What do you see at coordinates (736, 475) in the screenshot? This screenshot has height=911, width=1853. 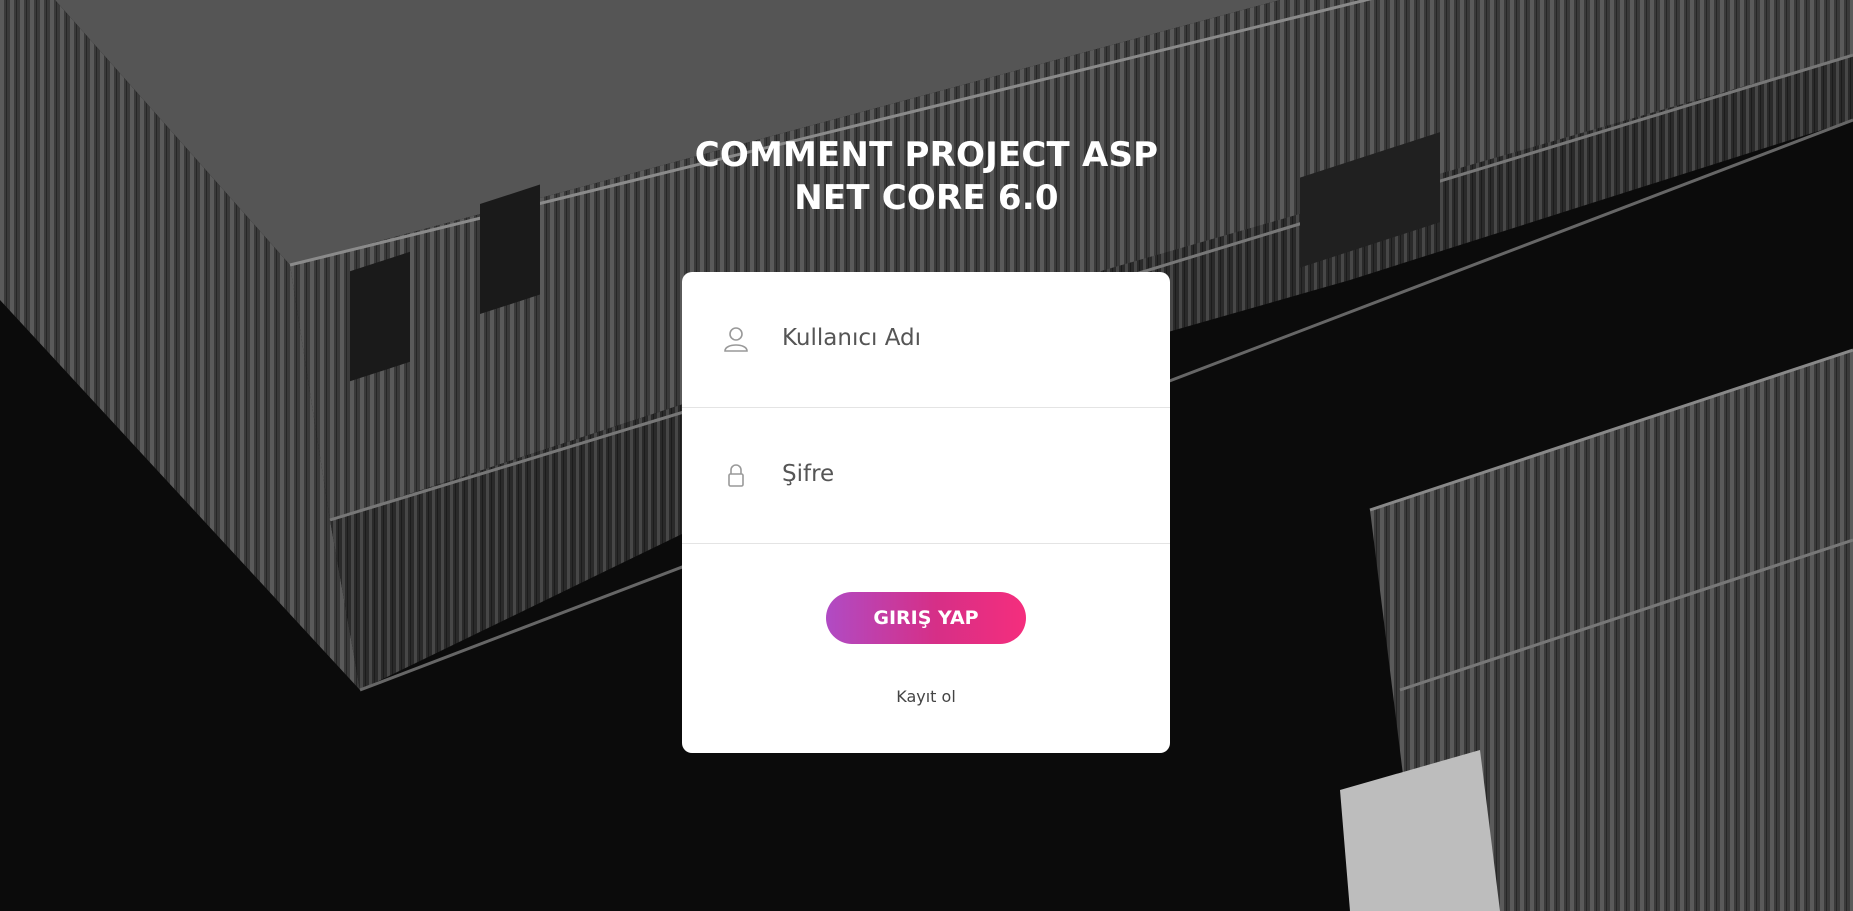 I see `lock-icon` at bounding box center [736, 475].